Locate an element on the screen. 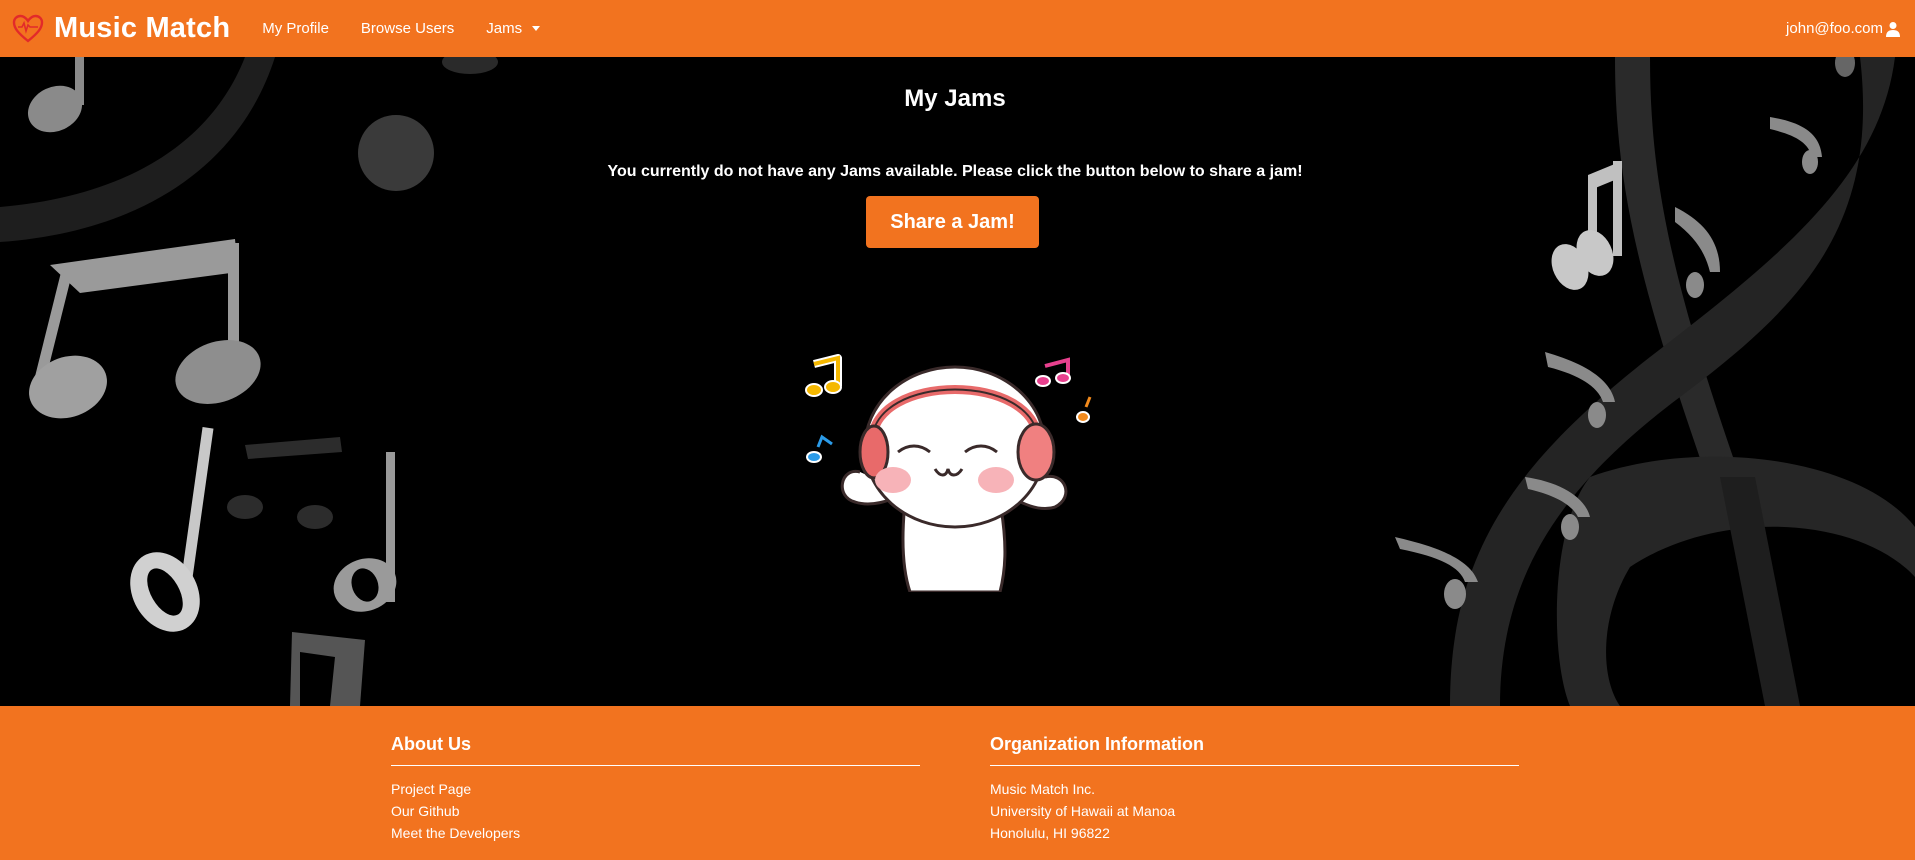  user-icon is located at coordinates (1893, 29).